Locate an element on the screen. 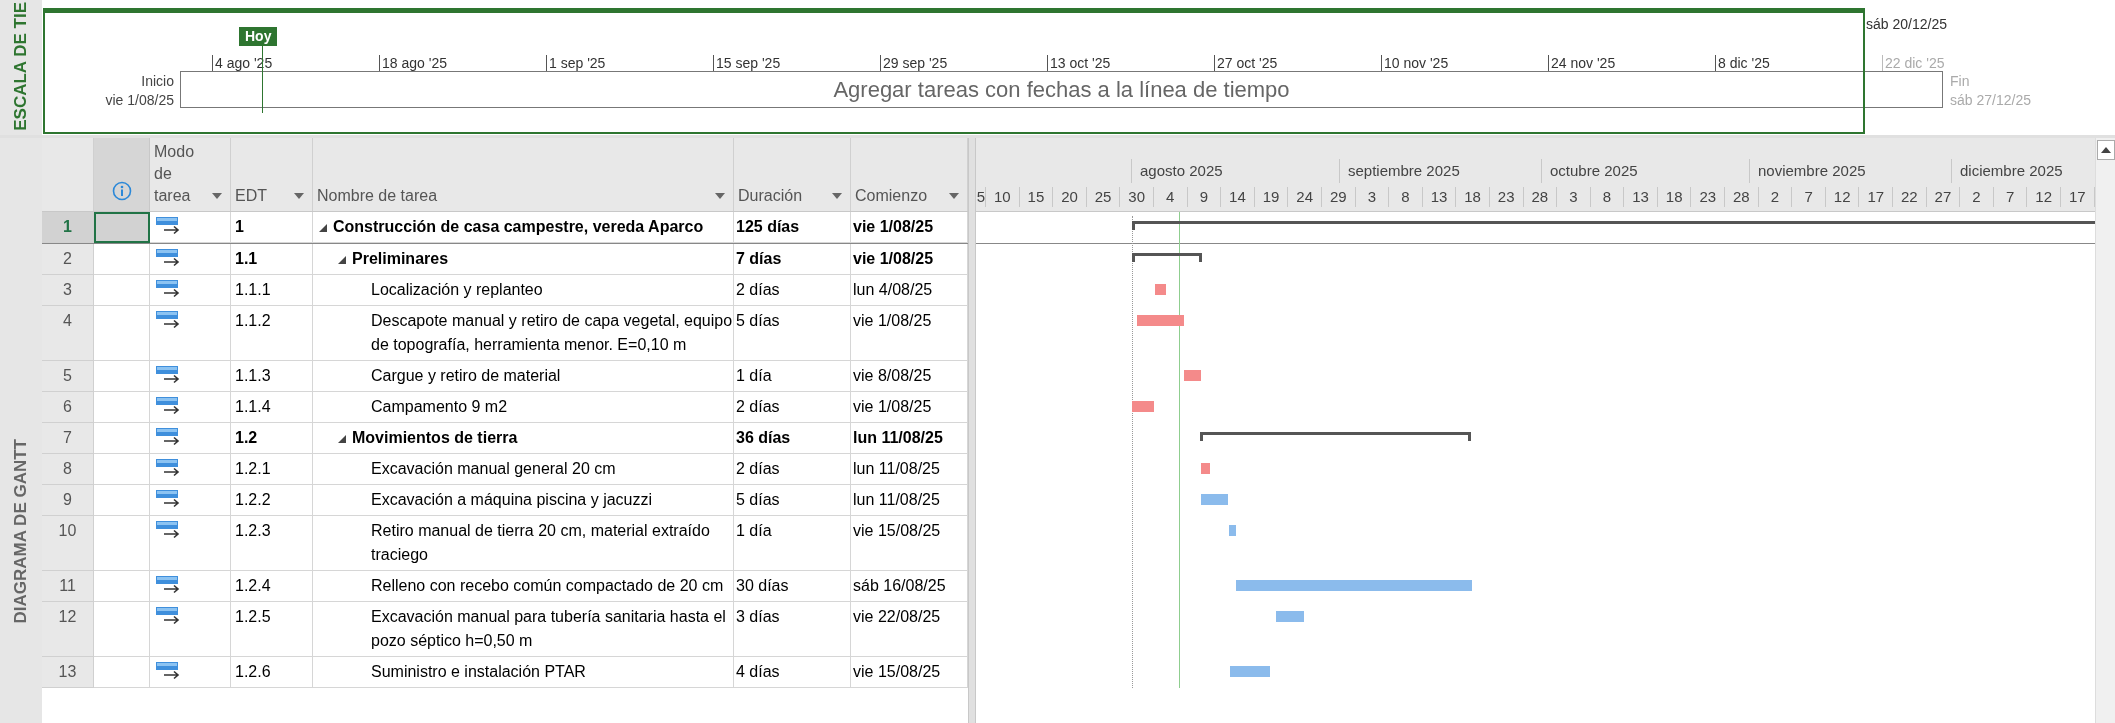 Image resolution: width=2115 pixels, height=723 pixels. day-label: 15 is located at coordinates (1036, 196).